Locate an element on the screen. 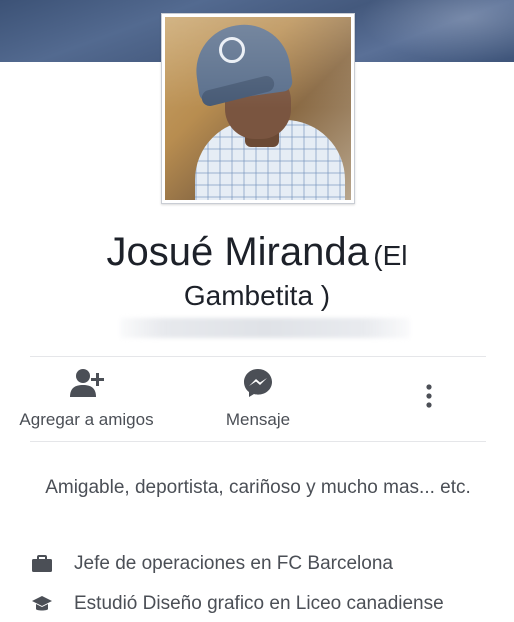  divider-top is located at coordinates (258, 356).